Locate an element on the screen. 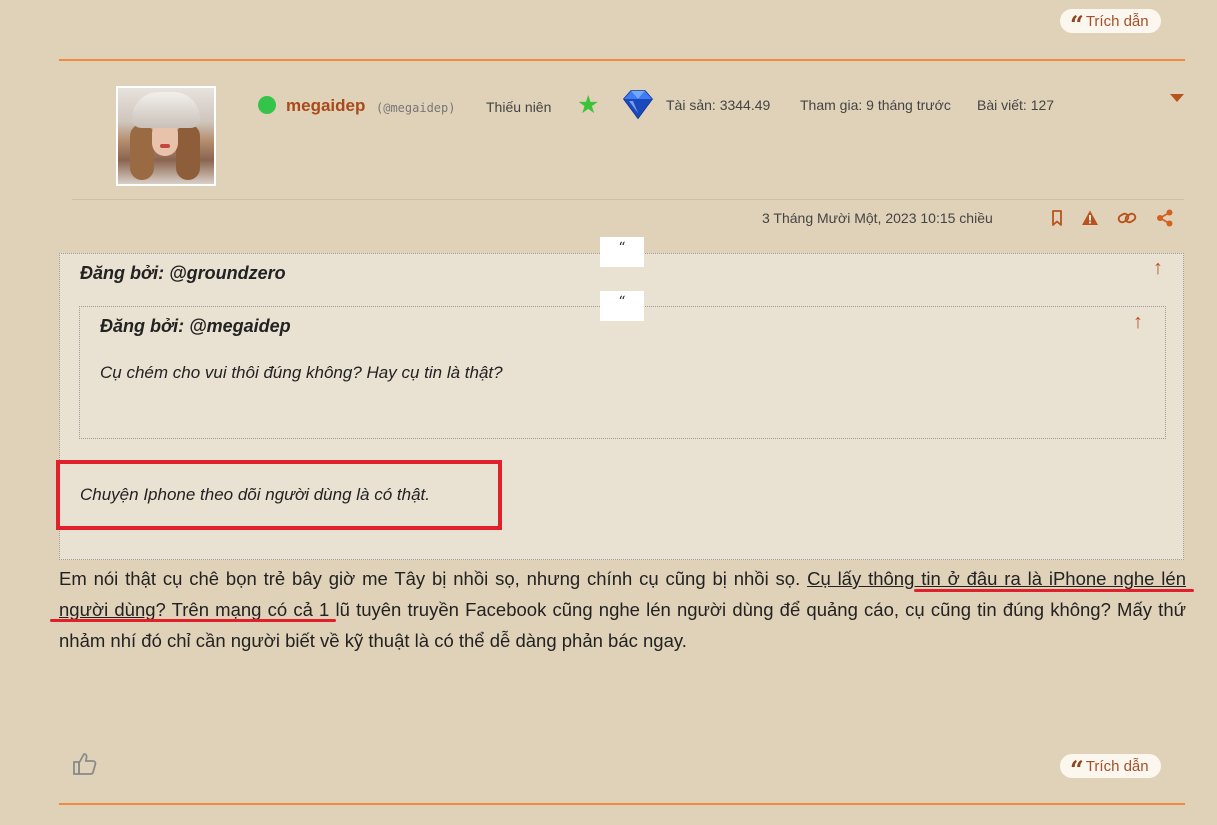 Image resolution: width=1217 pixels, height=825 pixels. like-icon is located at coordinates (85, 764).